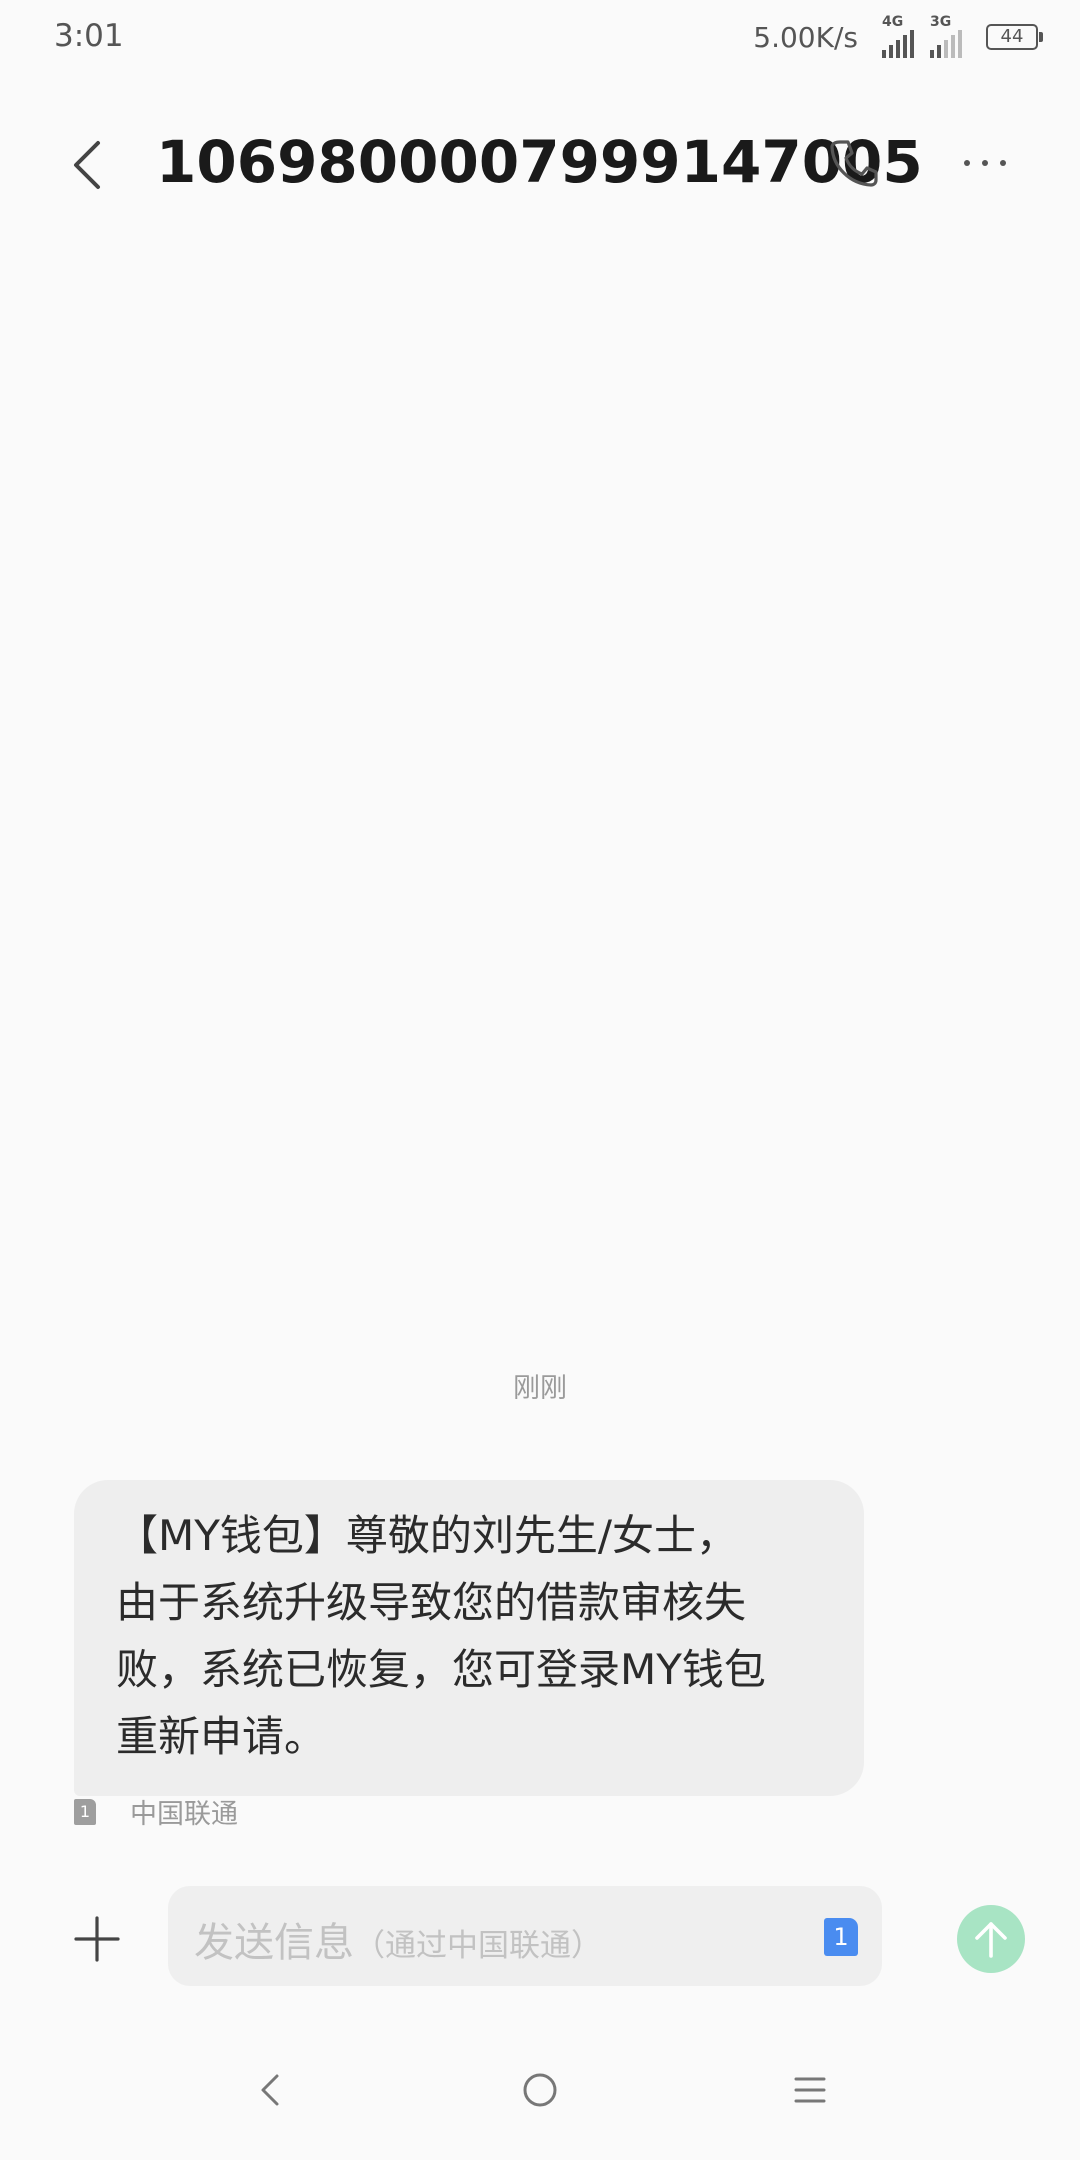  I want to click on message-sim-info: 1 中国联通, so click(156, 1811).